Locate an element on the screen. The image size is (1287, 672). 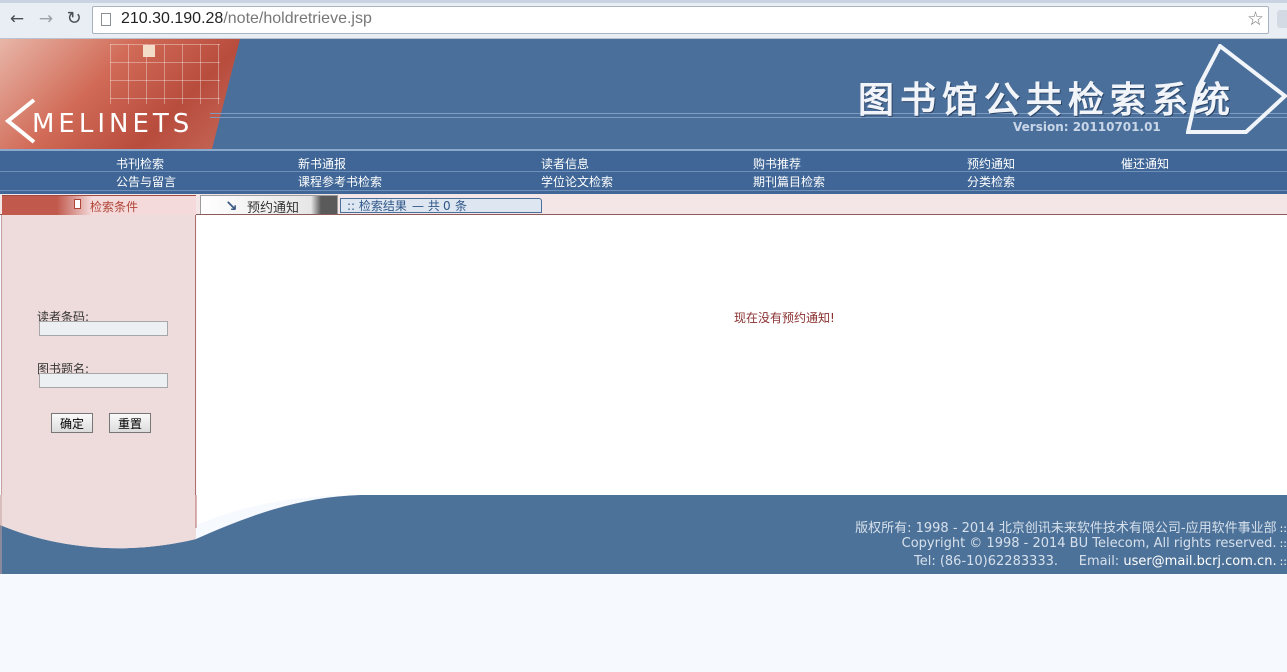
menu-reader-info: 读者信息 is located at coordinates (565, 164).